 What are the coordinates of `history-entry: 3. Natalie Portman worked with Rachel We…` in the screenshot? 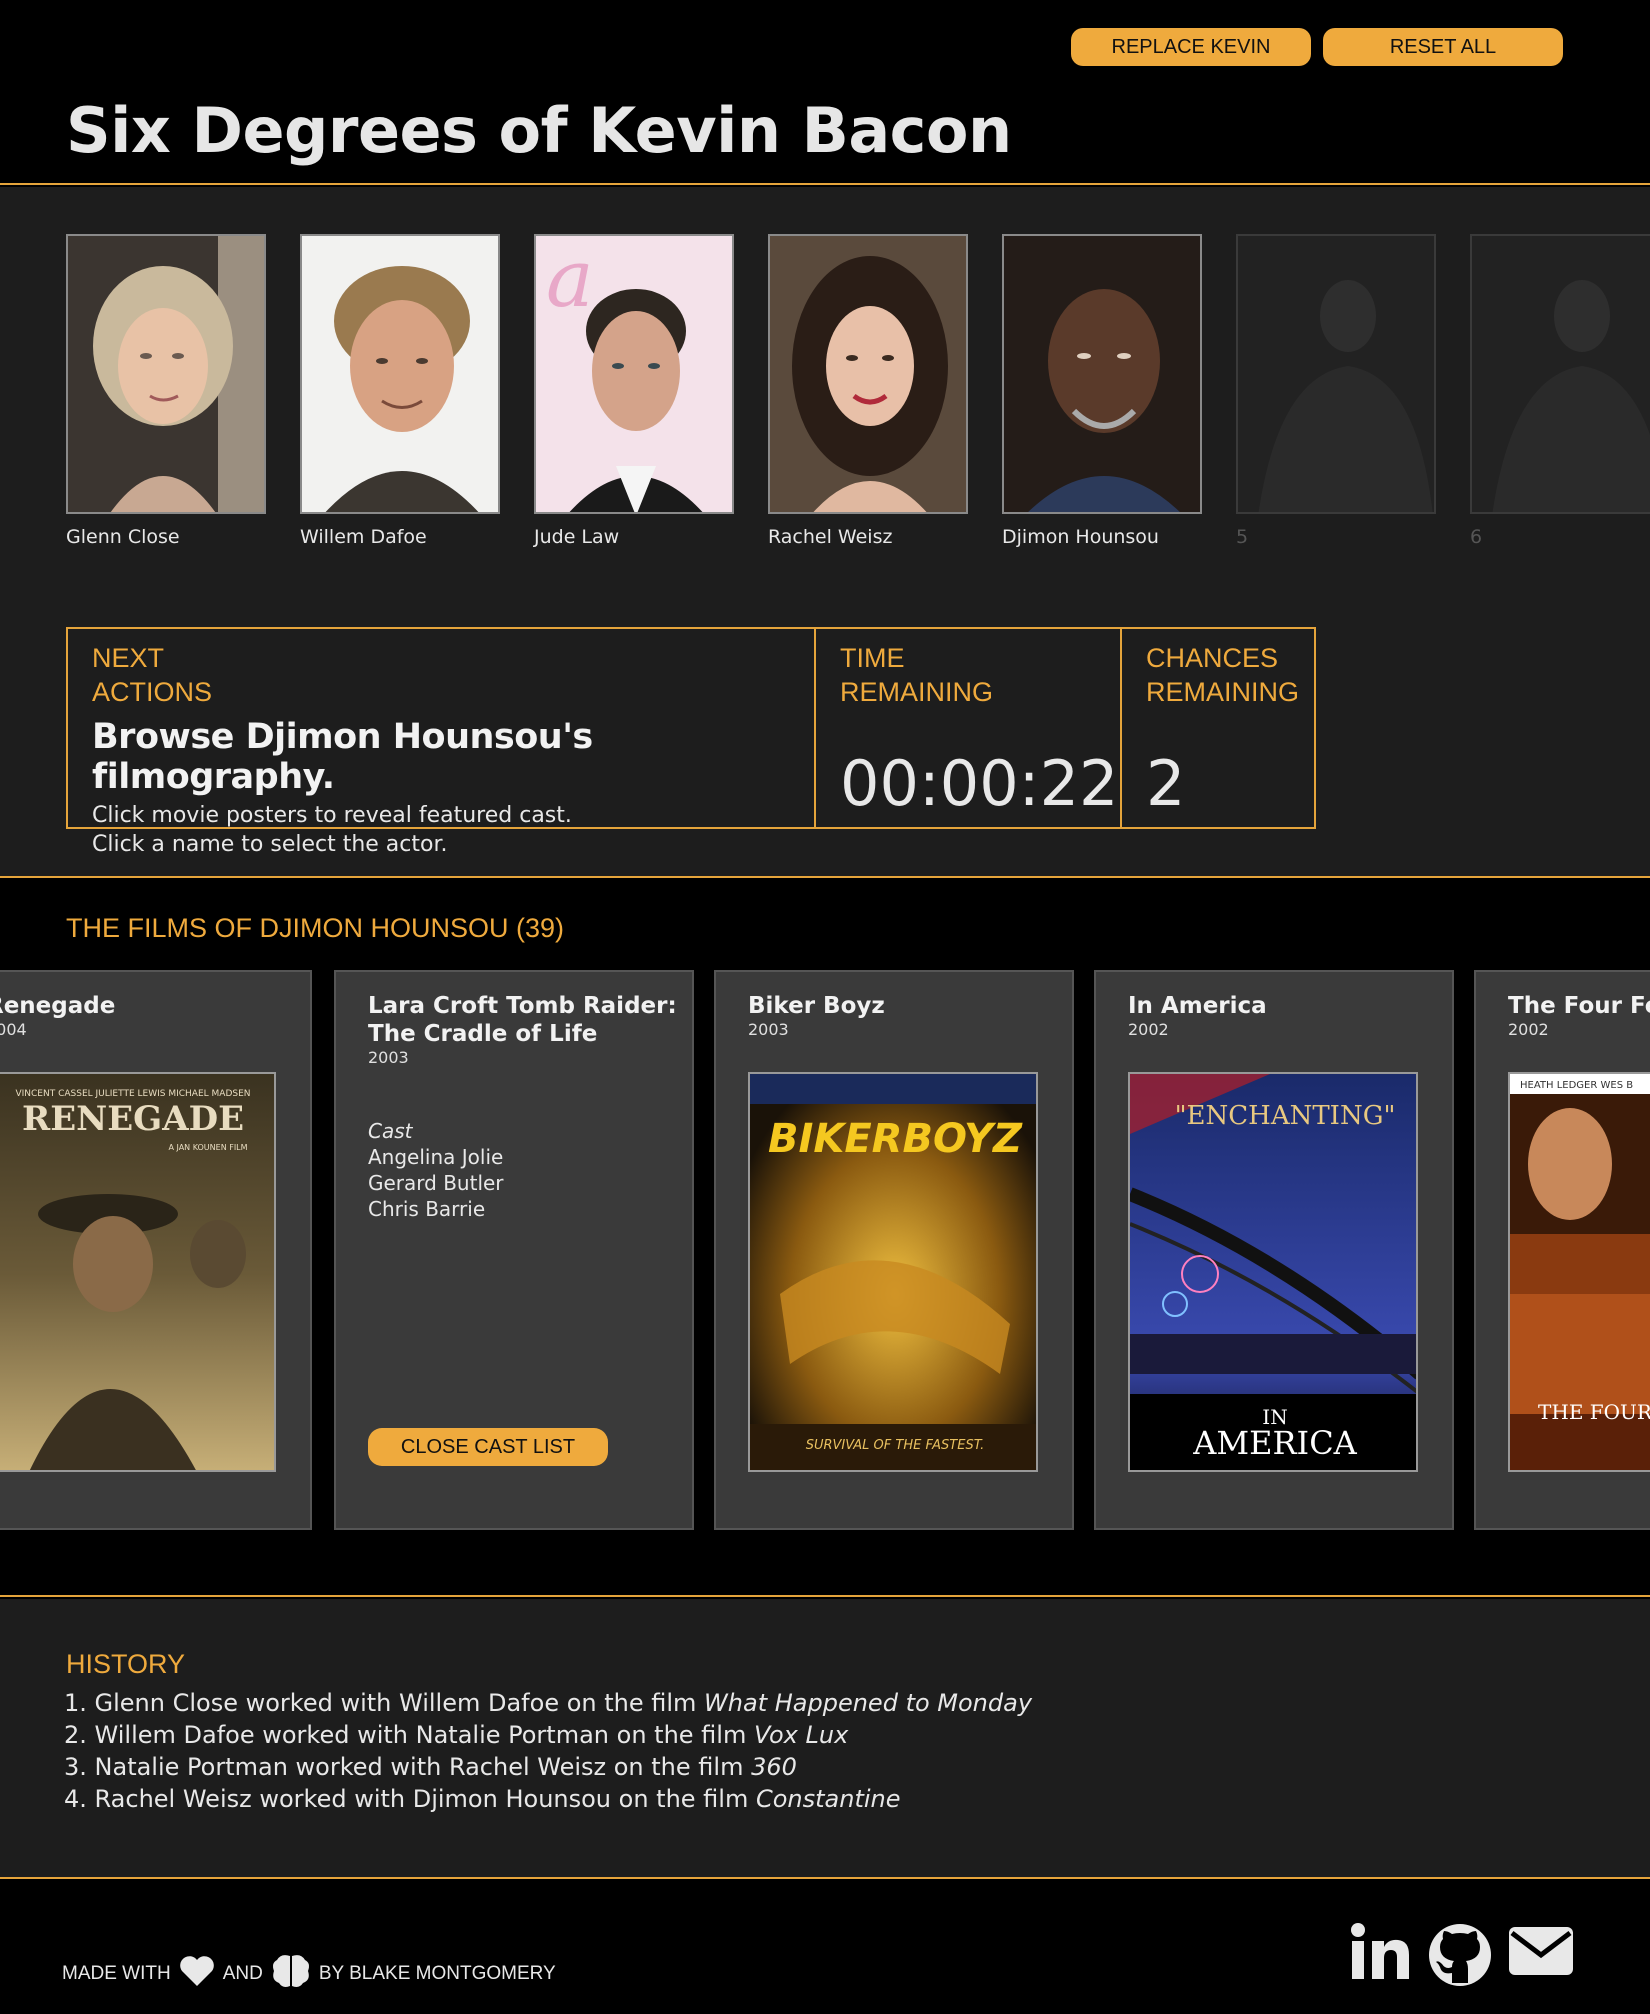 It's located at (548, 1767).